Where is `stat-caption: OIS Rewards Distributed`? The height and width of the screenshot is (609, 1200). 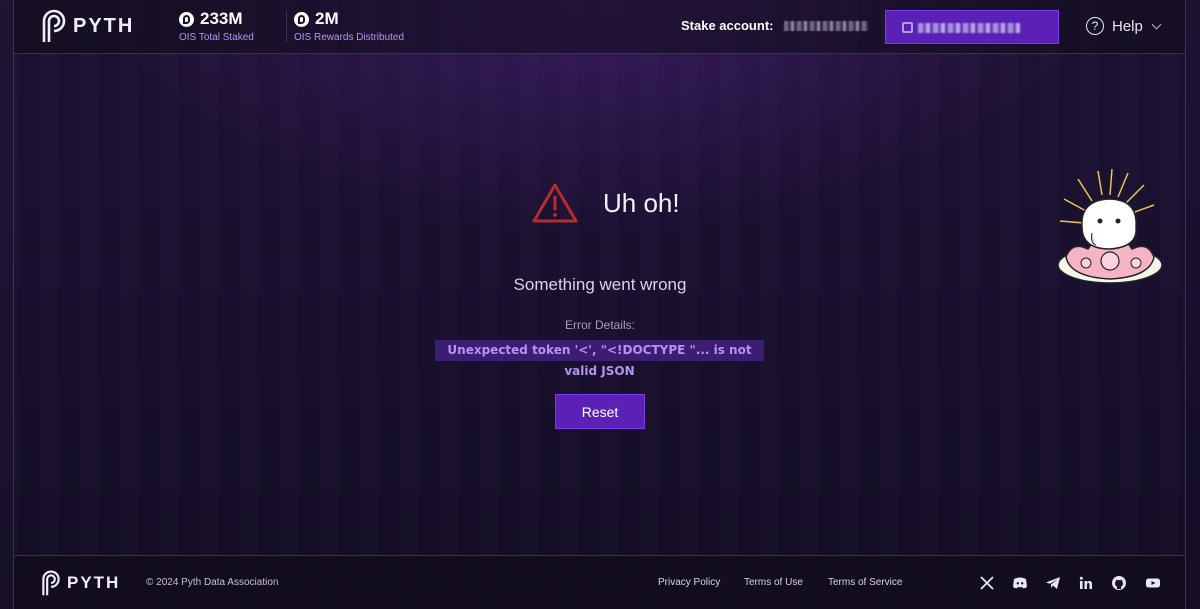 stat-caption: OIS Rewards Distributed is located at coordinates (349, 37).